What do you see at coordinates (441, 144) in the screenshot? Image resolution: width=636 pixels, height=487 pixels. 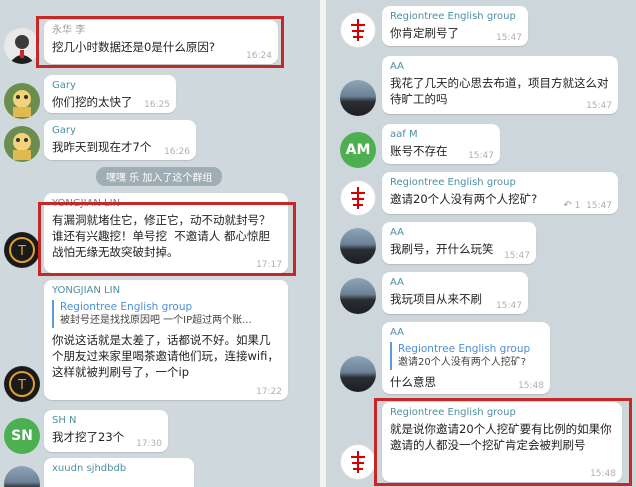 I see `message-bubble: aaf M 账号不存在 15:47` at bounding box center [441, 144].